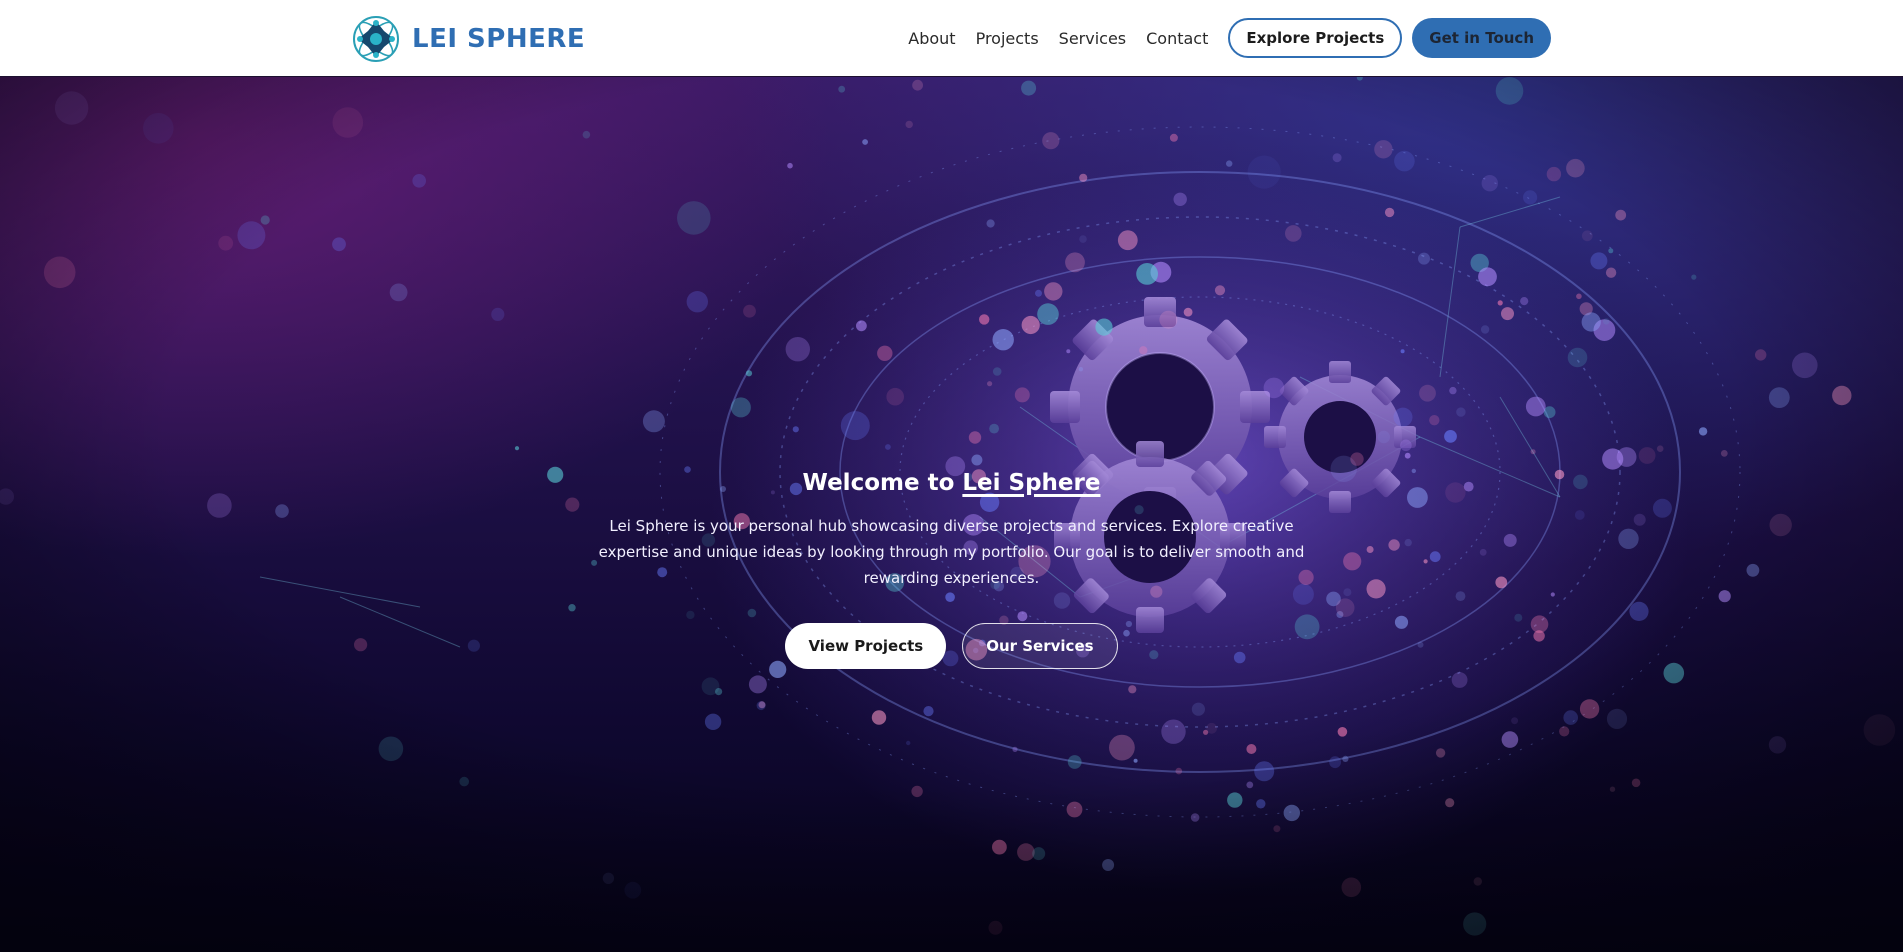 Image resolution: width=1903 pixels, height=952 pixels. What do you see at coordinates (376, 39) in the screenshot?
I see `sphere-logo-icon` at bounding box center [376, 39].